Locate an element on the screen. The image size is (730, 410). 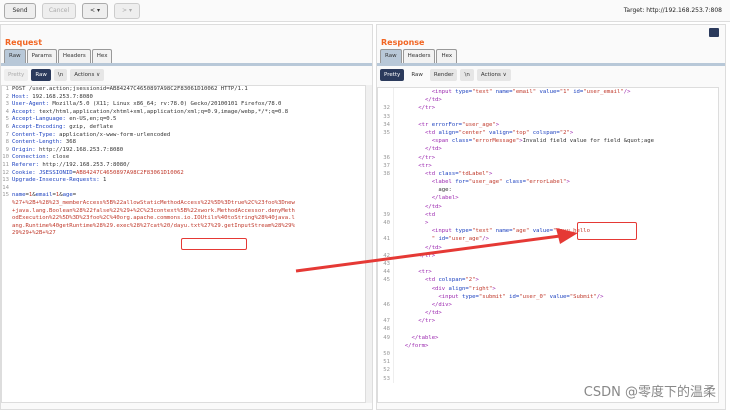
watermark: CSDN @零度下的温柔 is located at coordinates (649, 392).